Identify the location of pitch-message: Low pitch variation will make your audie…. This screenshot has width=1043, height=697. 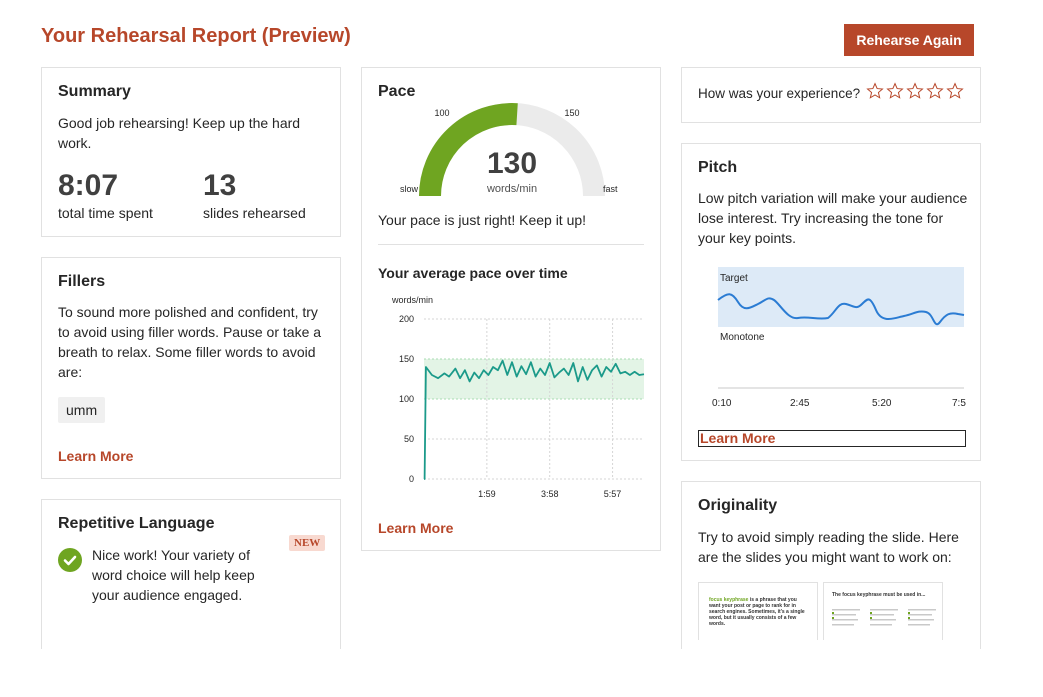
(833, 218).